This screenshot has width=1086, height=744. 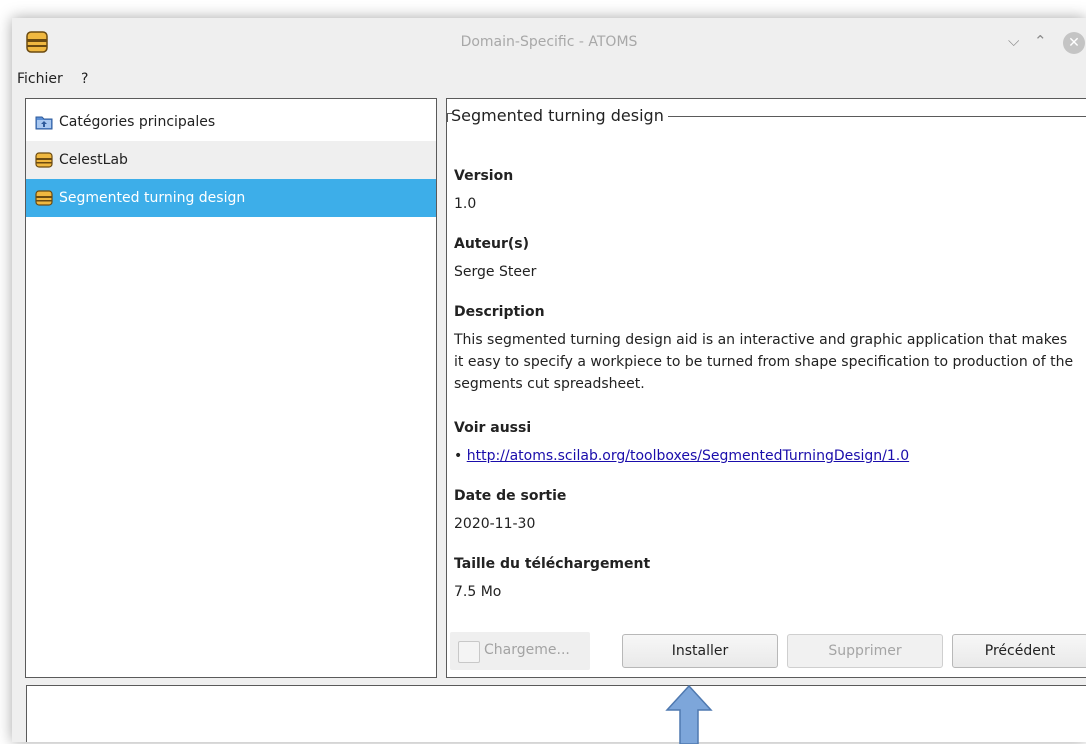 I want to click on load-checkbox, so click(x=469, y=652).